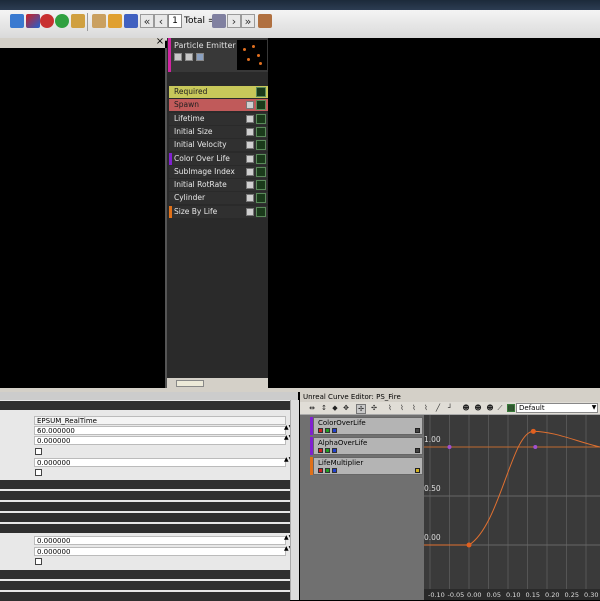  I want to click on prev-lod-button: ‹, so click(161, 21).